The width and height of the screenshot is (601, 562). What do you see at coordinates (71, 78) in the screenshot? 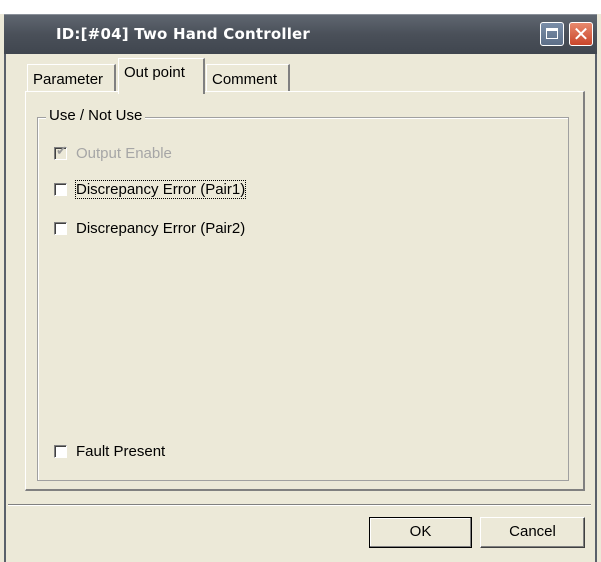
I see `tab-parameter: Parameter` at bounding box center [71, 78].